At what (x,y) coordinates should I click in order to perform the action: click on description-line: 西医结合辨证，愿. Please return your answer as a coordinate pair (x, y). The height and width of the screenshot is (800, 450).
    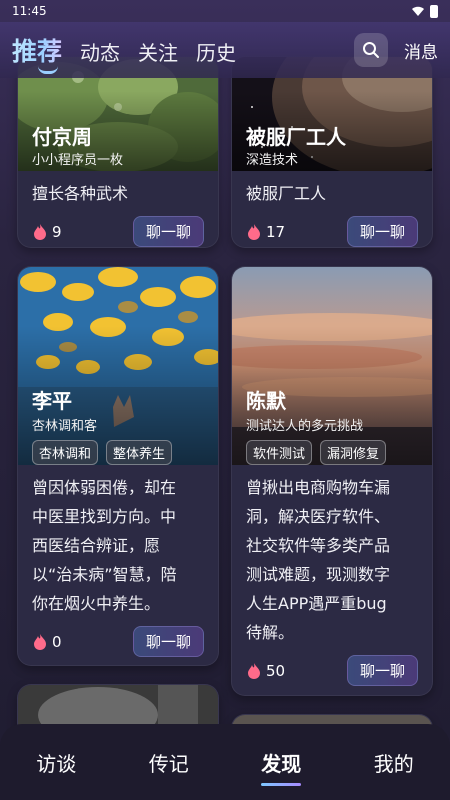
    Looking at the image, I should click on (96, 545).